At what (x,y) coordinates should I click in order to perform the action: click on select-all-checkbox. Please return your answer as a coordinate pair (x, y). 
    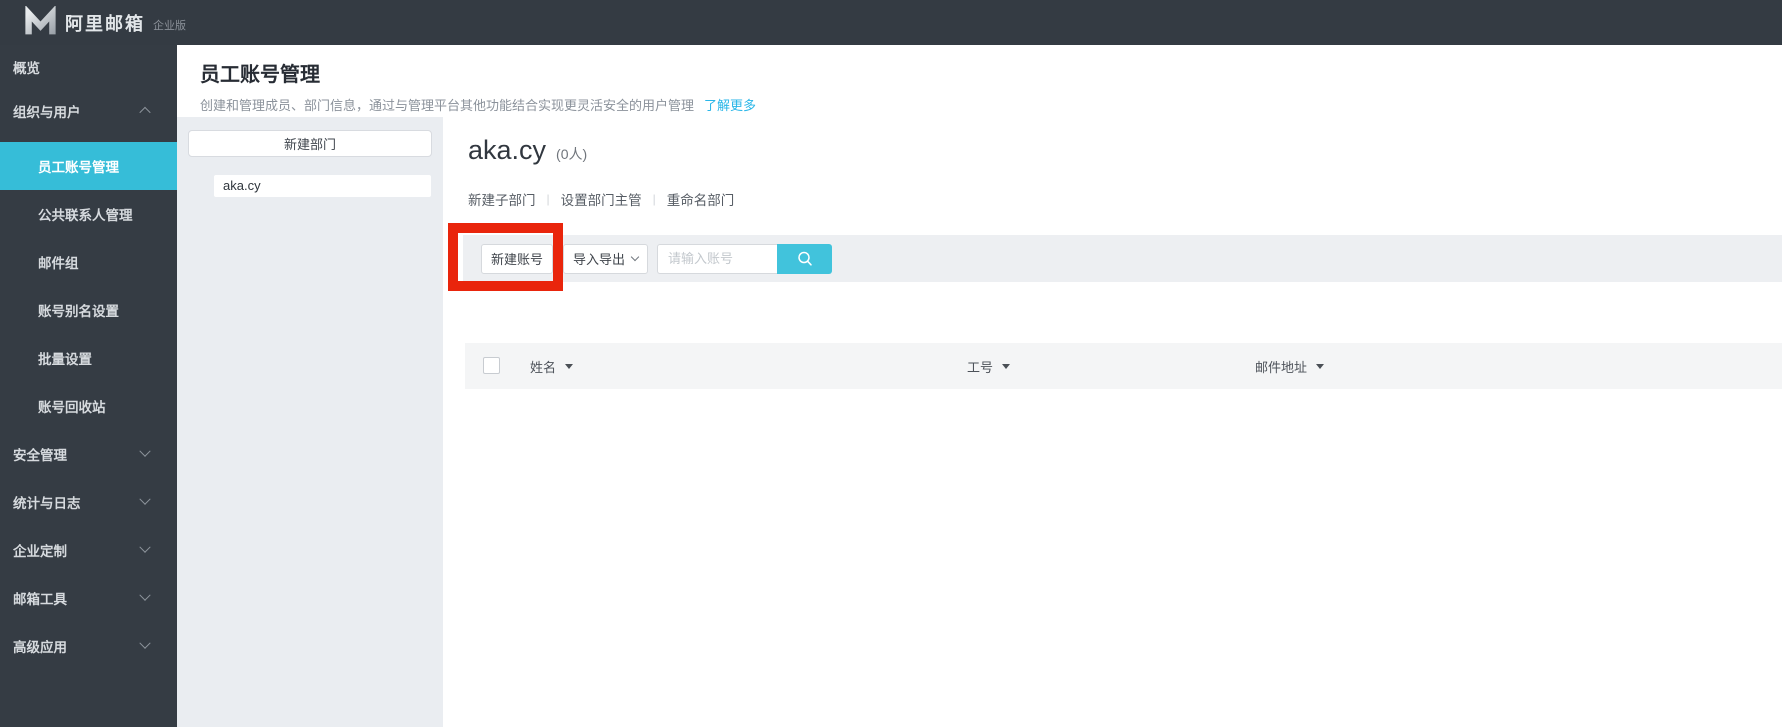
    Looking at the image, I should click on (491, 365).